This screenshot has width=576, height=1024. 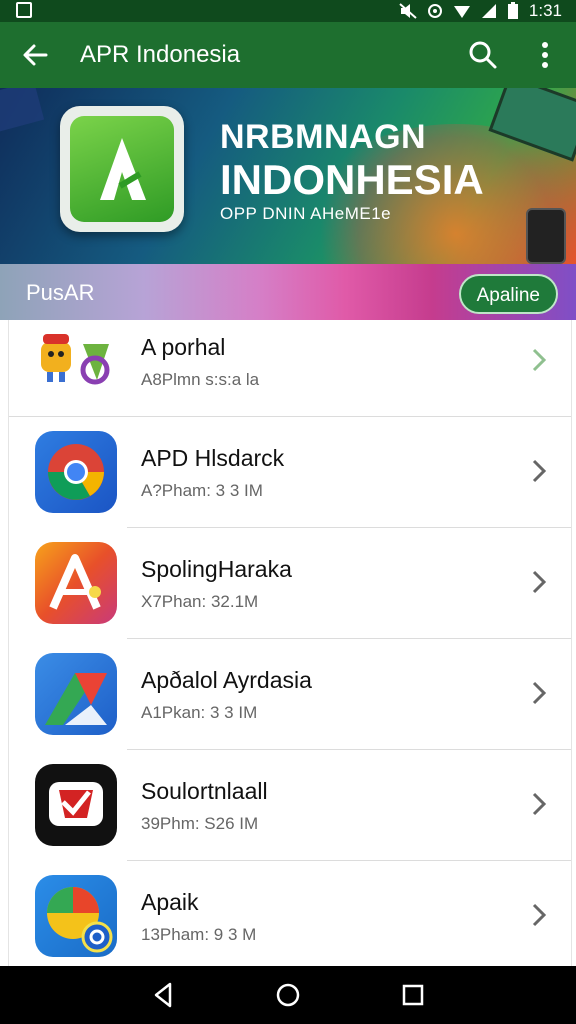 What do you see at coordinates (24, 10) in the screenshot?
I see `notification-icon` at bounding box center [24, 10].